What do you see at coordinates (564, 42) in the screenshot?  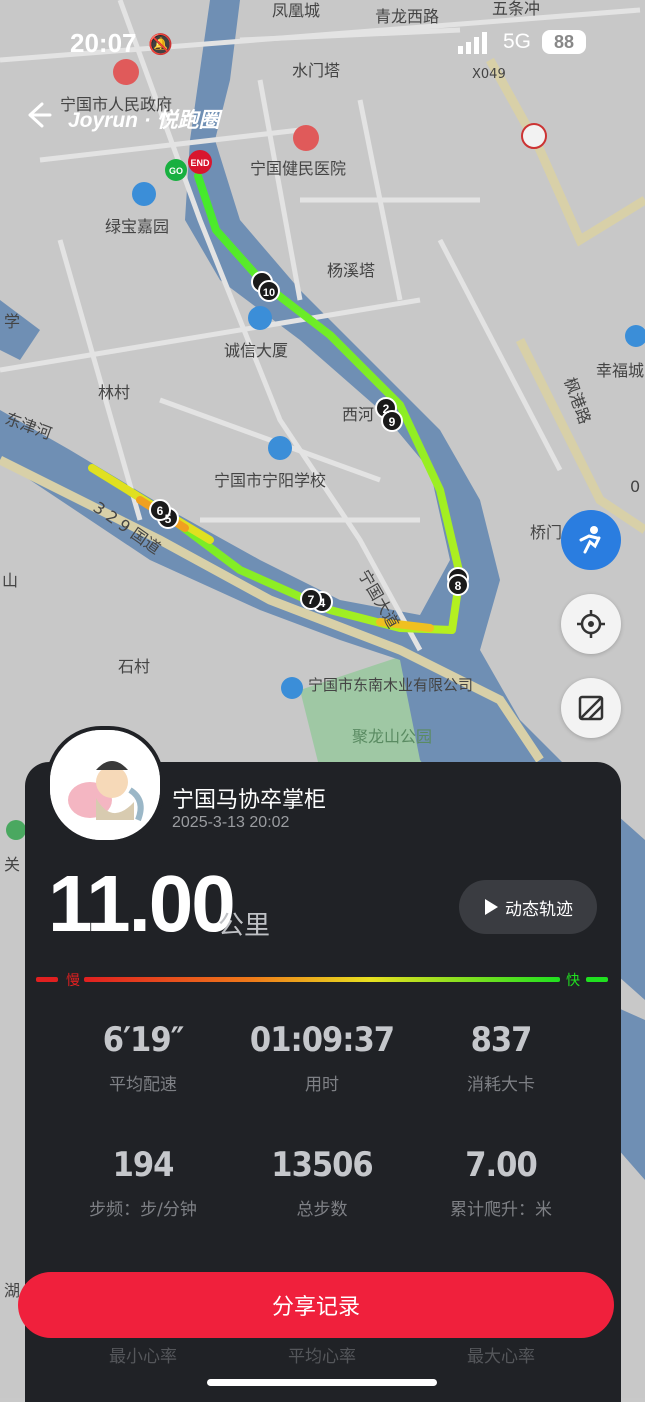 I see `battery-indicator: 88` at bounding box center [564, 42].